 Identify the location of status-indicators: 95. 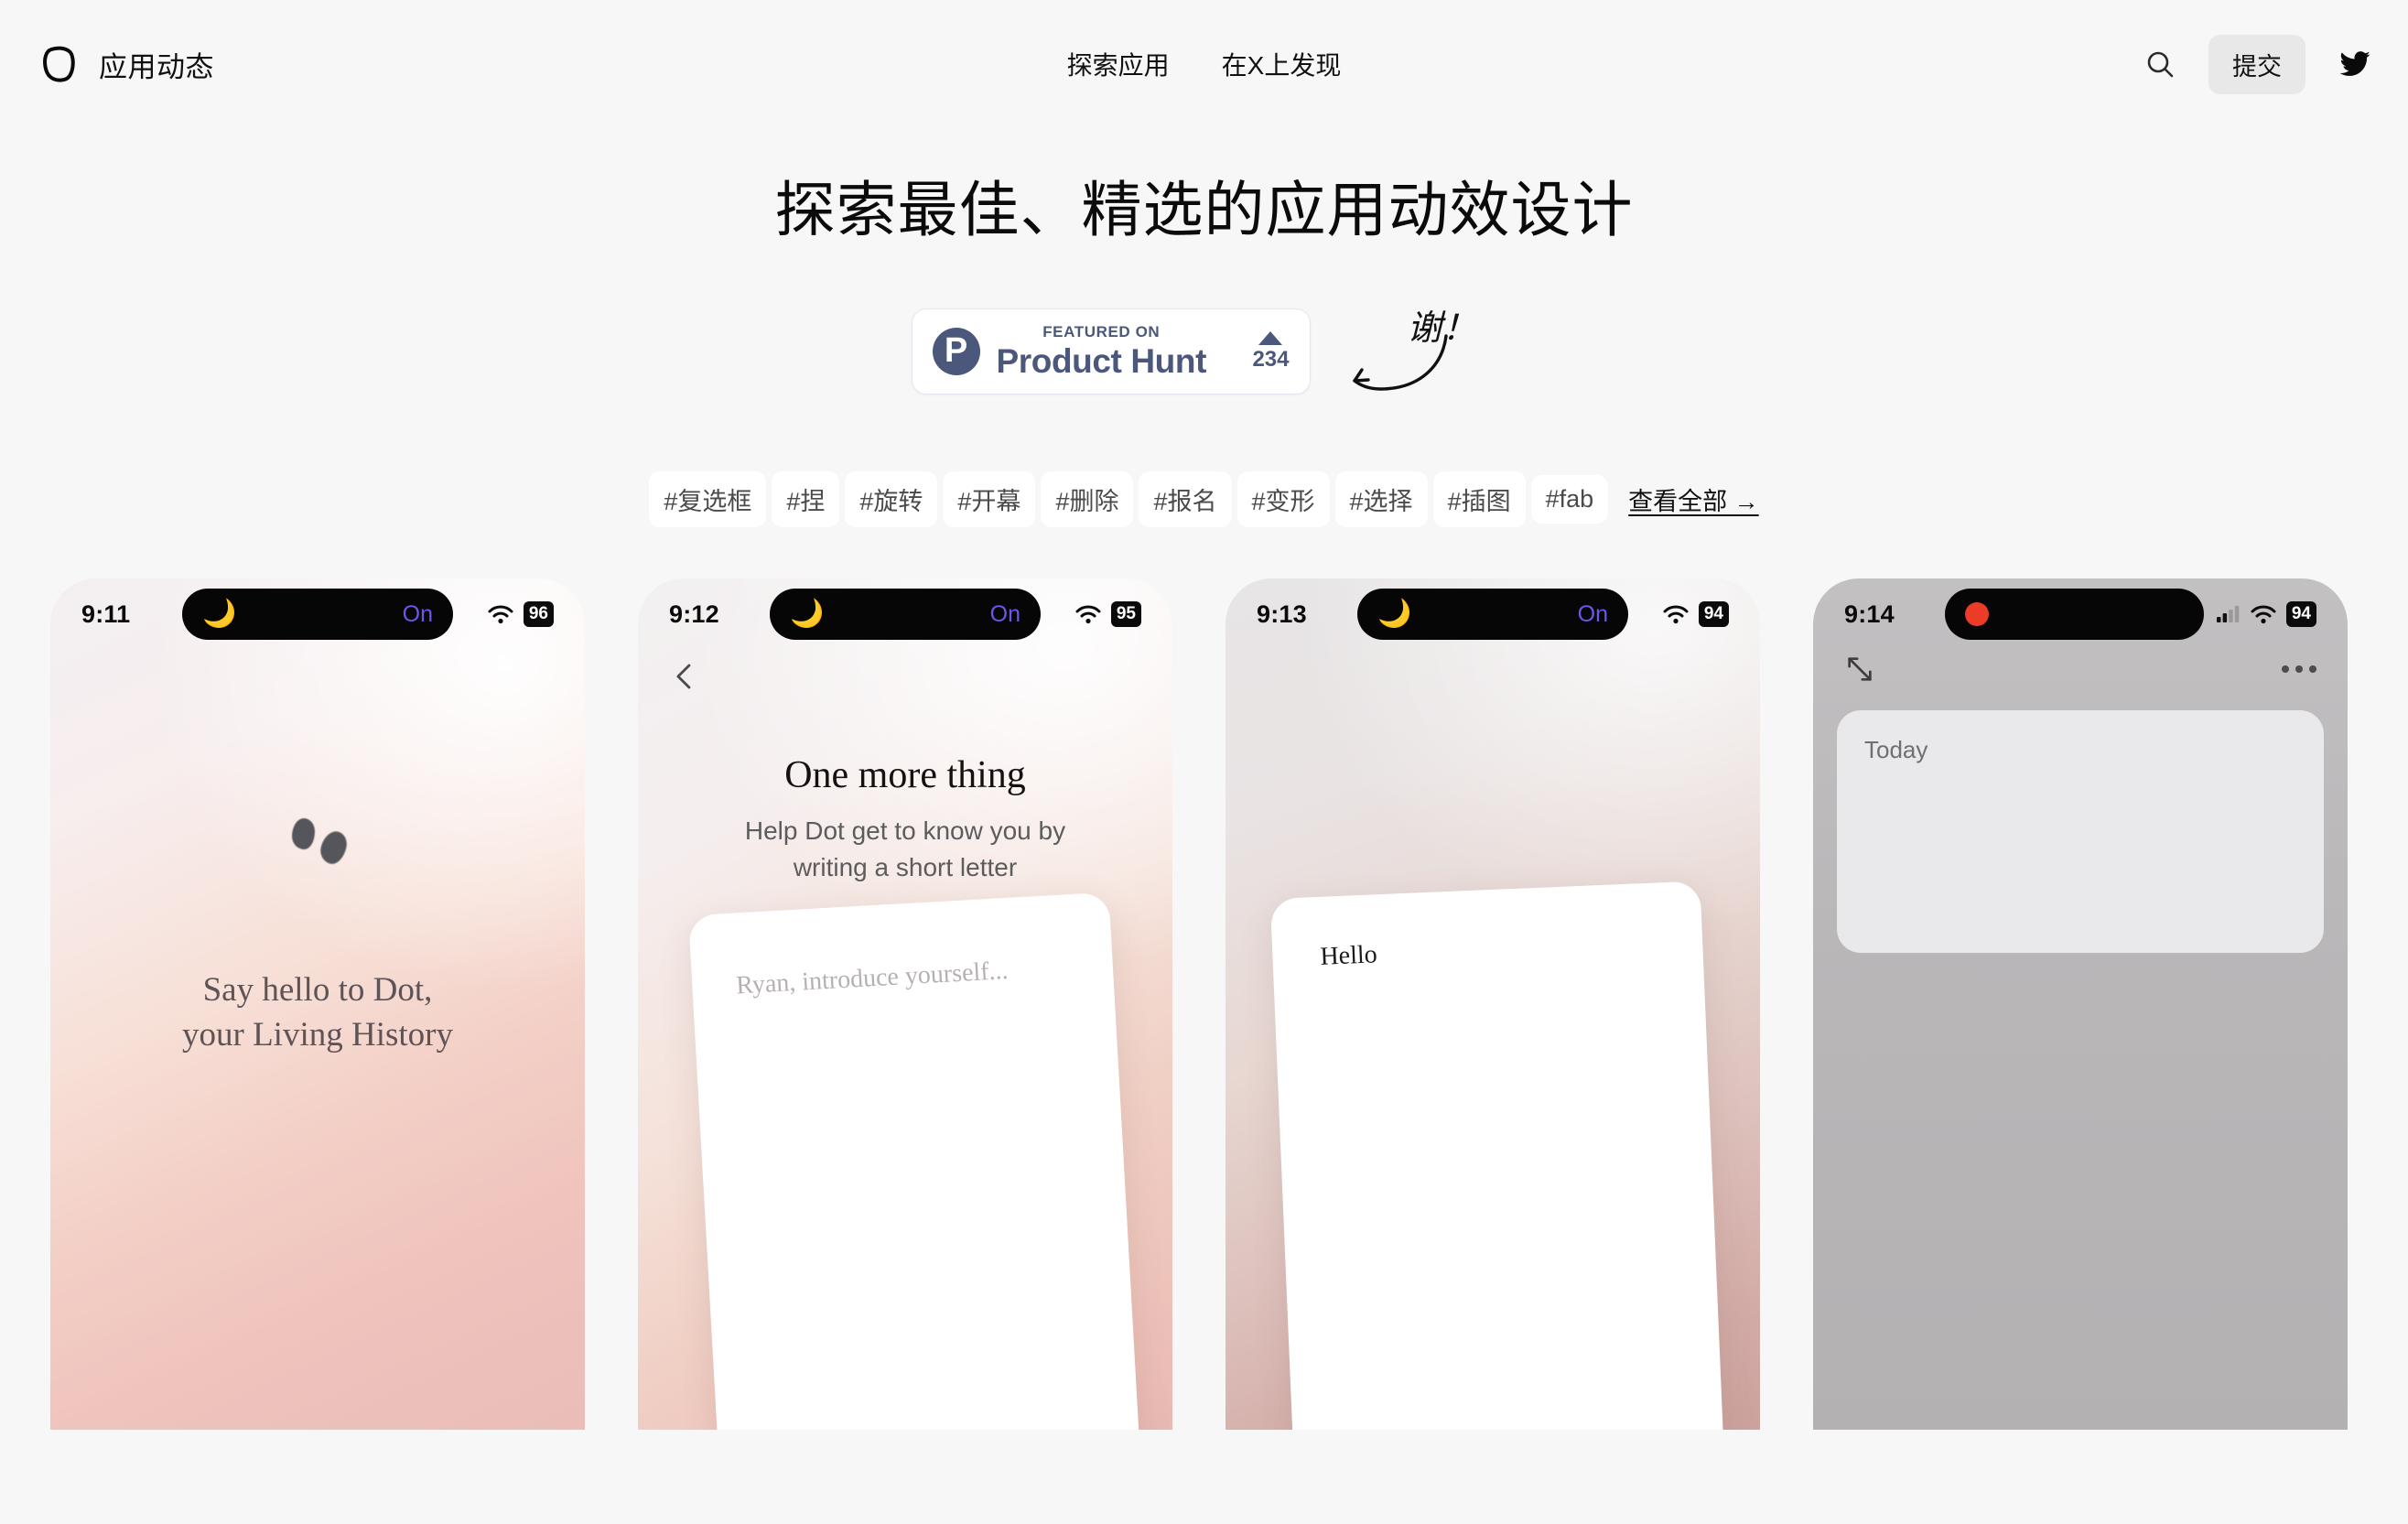
(1097, 614).